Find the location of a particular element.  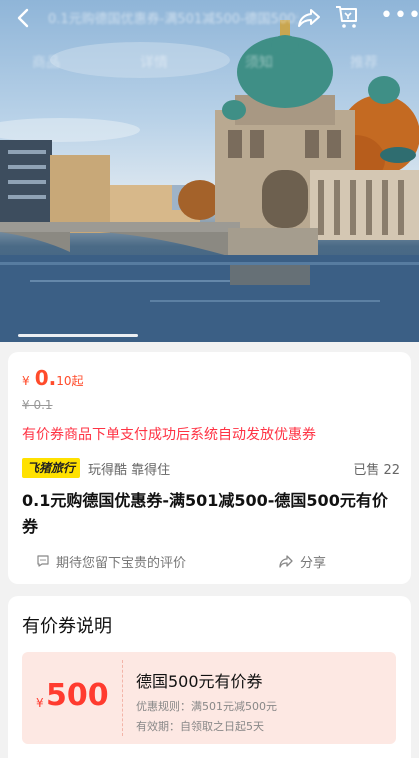

review-label: 期待您留下宝贵的评价 is located at coordinates (121, 563).